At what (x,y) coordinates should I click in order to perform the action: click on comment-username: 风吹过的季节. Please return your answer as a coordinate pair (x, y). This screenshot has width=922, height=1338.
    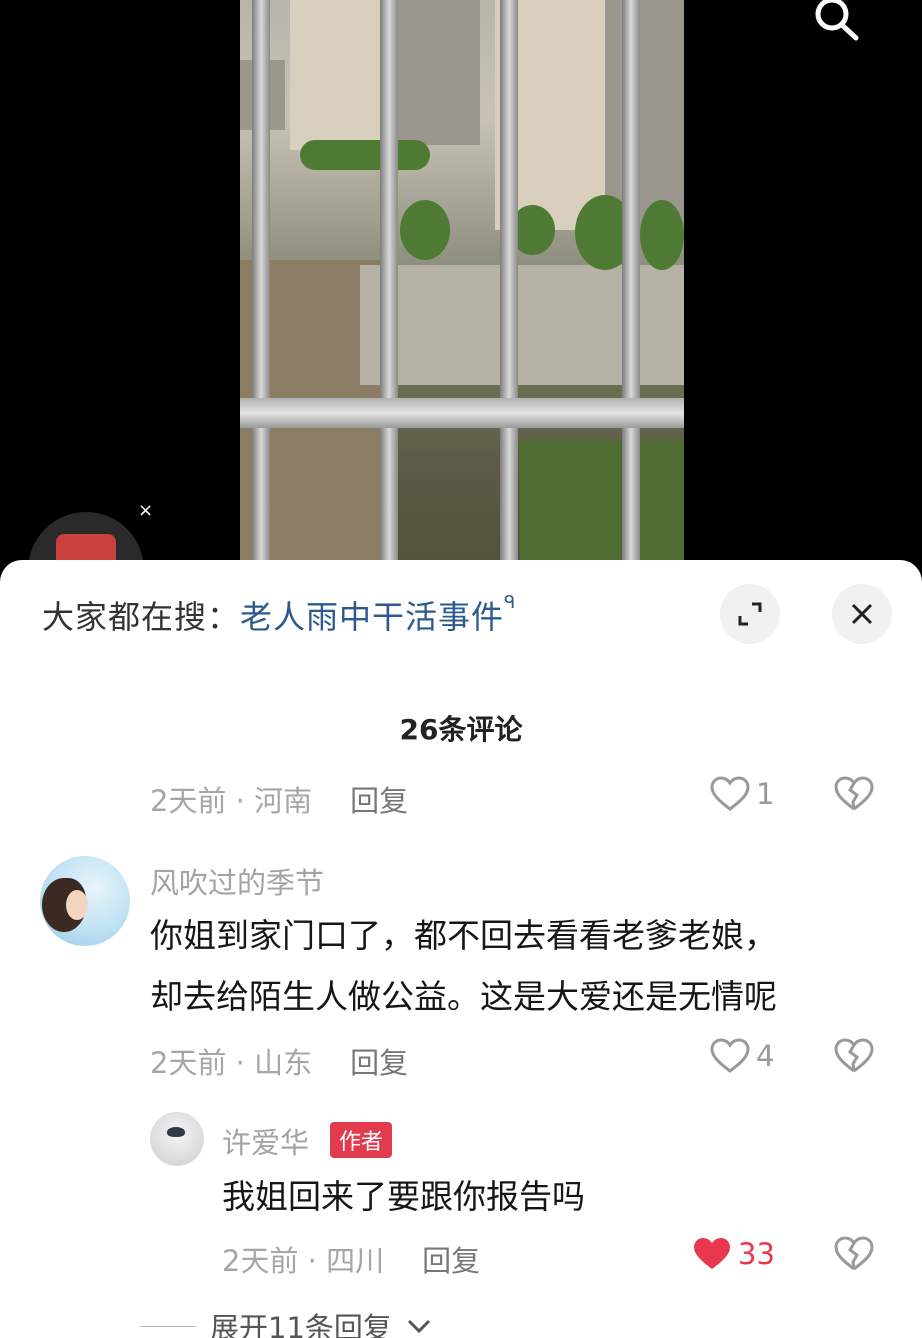
    Looking at the image, I should click on (237, 881).